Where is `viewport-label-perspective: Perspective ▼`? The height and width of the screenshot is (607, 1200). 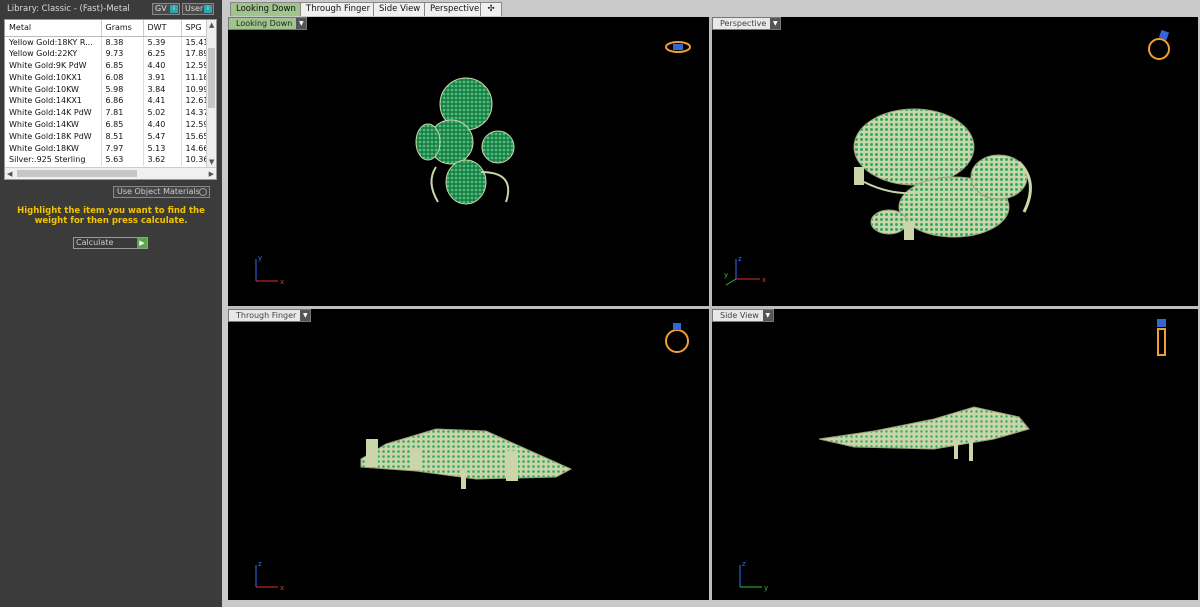
viewport-label-perspective: Perspective ▼ is located at coordinates (747, 23).